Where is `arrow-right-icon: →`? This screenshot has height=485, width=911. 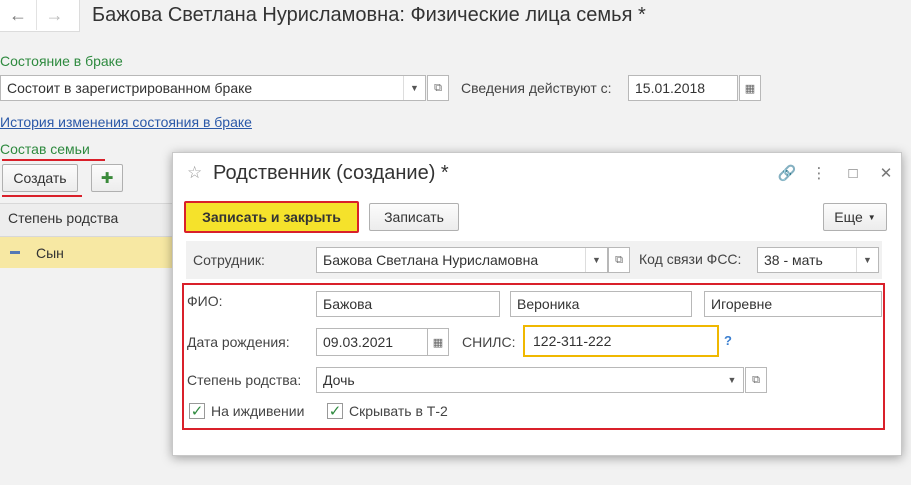 arrow-right-icon: → is located at coordinates (54, 15).